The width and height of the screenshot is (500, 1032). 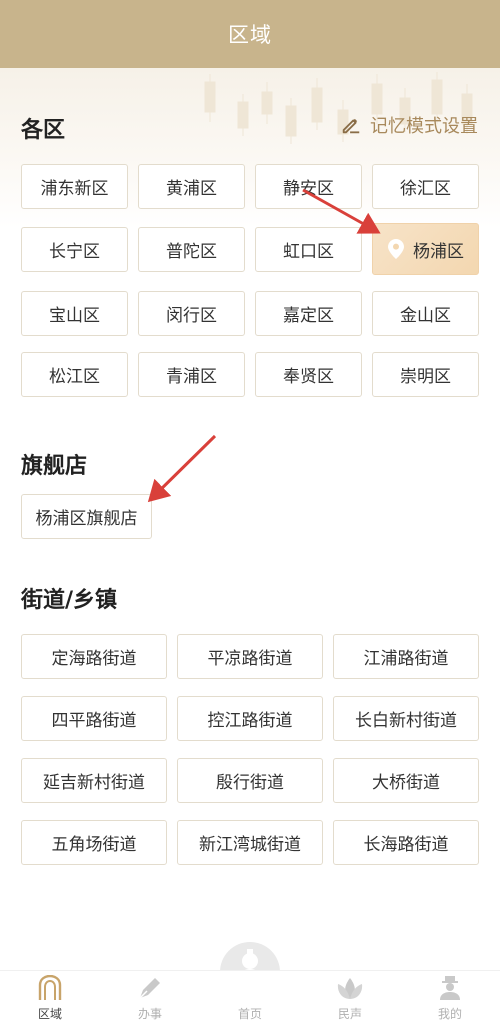 I want to click on street-chip: 大桥街道, so click(x=406, y=780).